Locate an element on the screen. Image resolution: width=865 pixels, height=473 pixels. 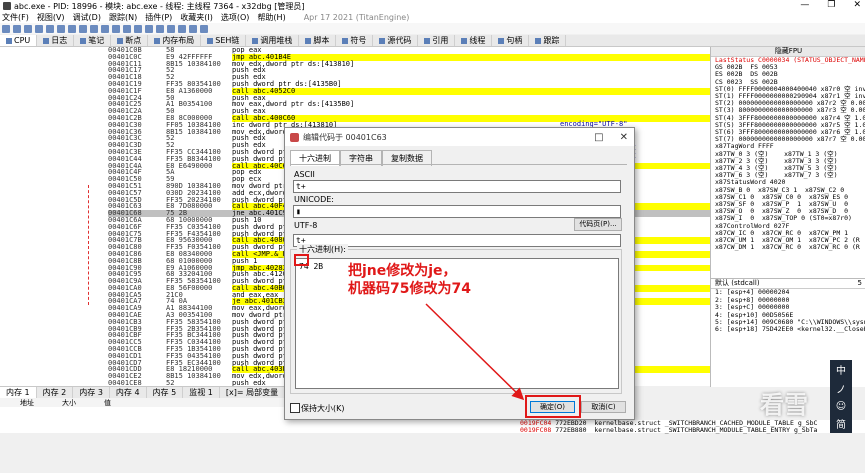
trace-into-icon is located at coordinates (83, 28).